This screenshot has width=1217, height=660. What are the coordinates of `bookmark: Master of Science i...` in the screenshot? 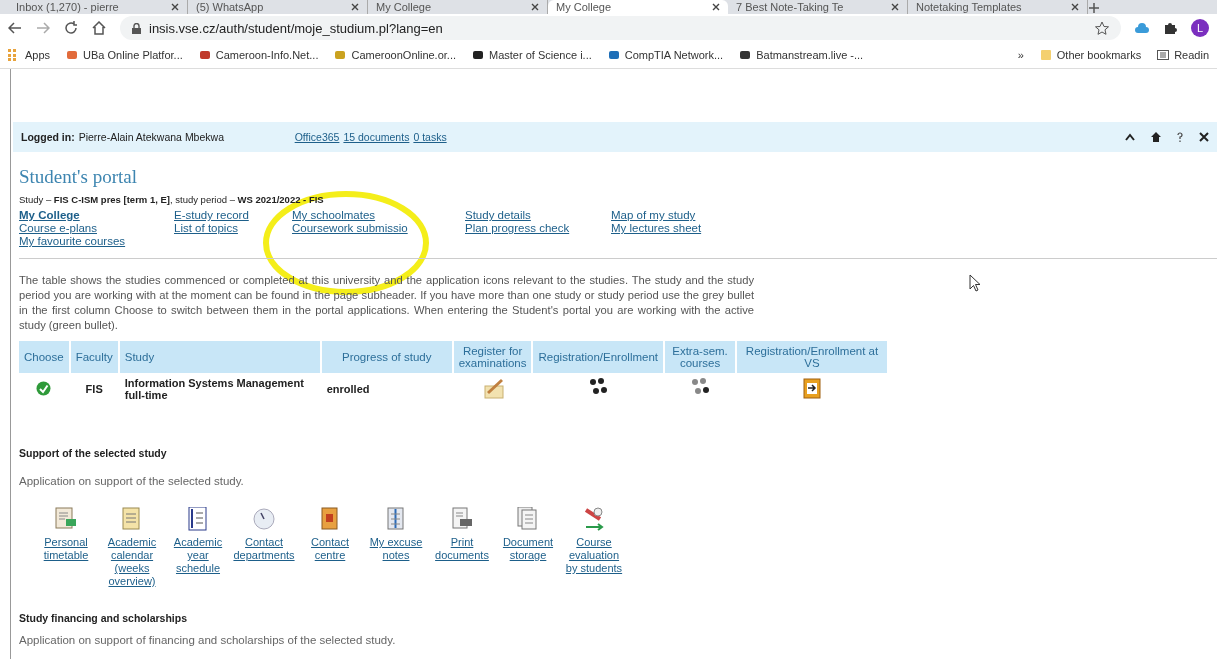 It's located at (532, 55).